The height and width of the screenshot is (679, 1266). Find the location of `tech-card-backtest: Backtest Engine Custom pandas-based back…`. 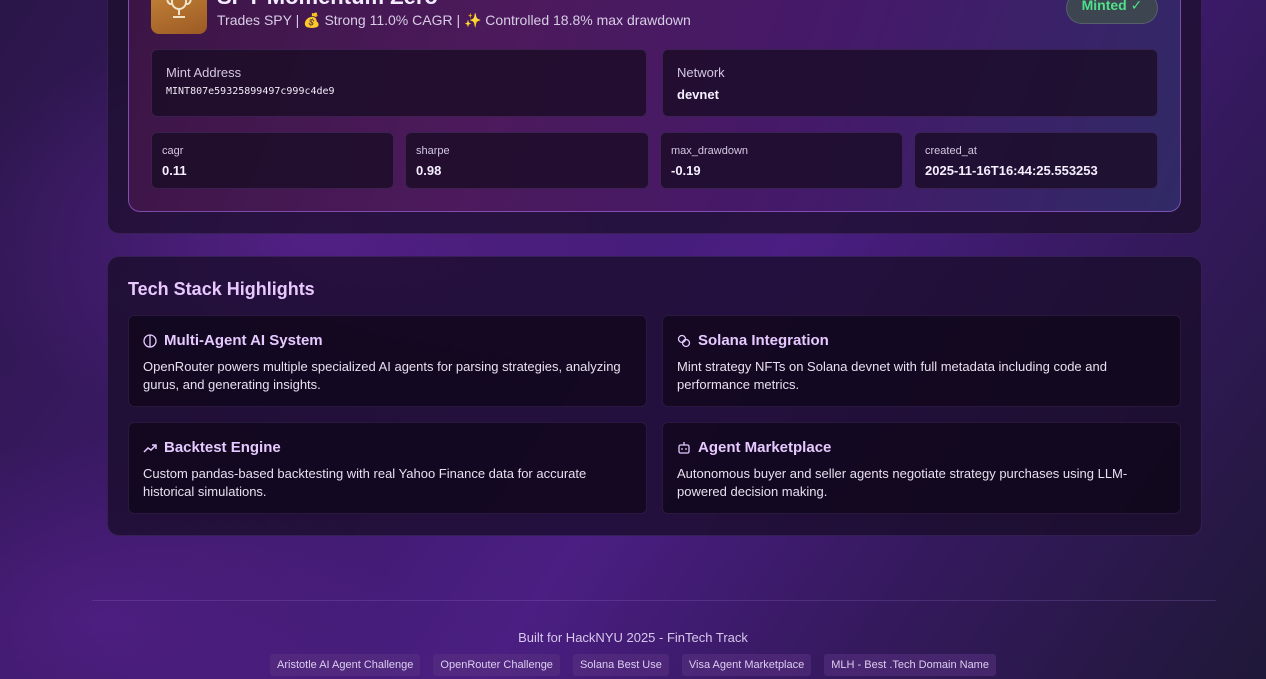

tech-card-backtest: Backtest Engine Custom pandas-based back… is located at coordinates (387, 468).